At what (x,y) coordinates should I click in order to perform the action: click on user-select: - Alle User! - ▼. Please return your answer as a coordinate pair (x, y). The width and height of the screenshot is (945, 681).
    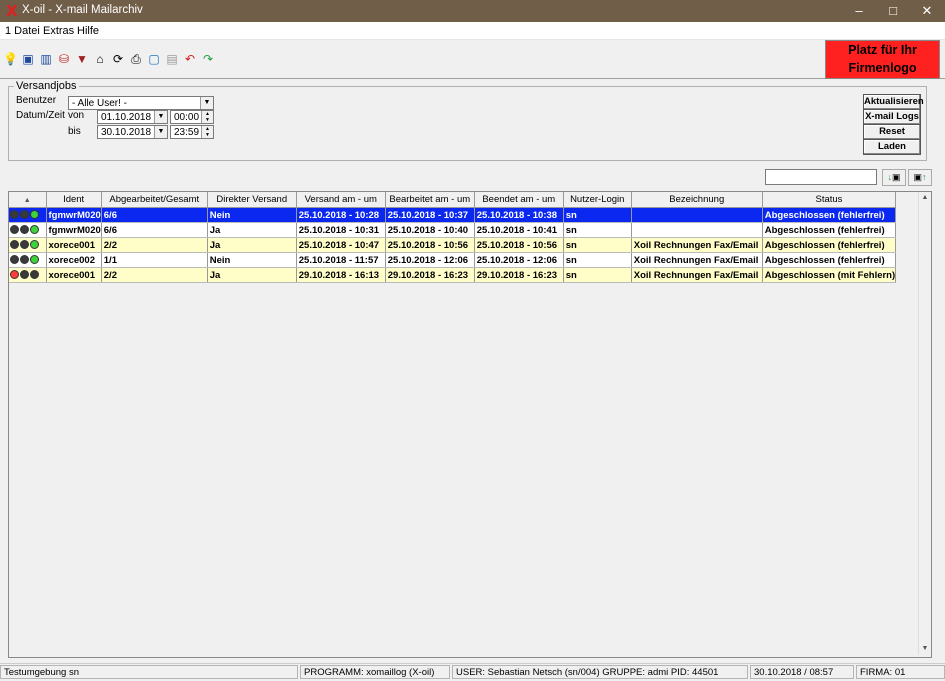
    Looking at the image, I should click on (141, 103).